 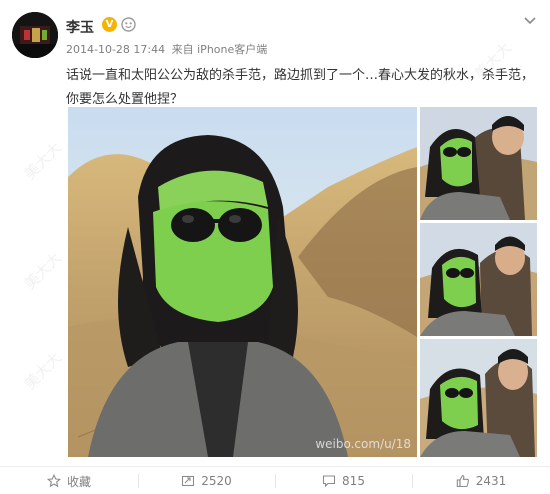 I want to click on thumbnail-3-image, so click(x=478, y=398).